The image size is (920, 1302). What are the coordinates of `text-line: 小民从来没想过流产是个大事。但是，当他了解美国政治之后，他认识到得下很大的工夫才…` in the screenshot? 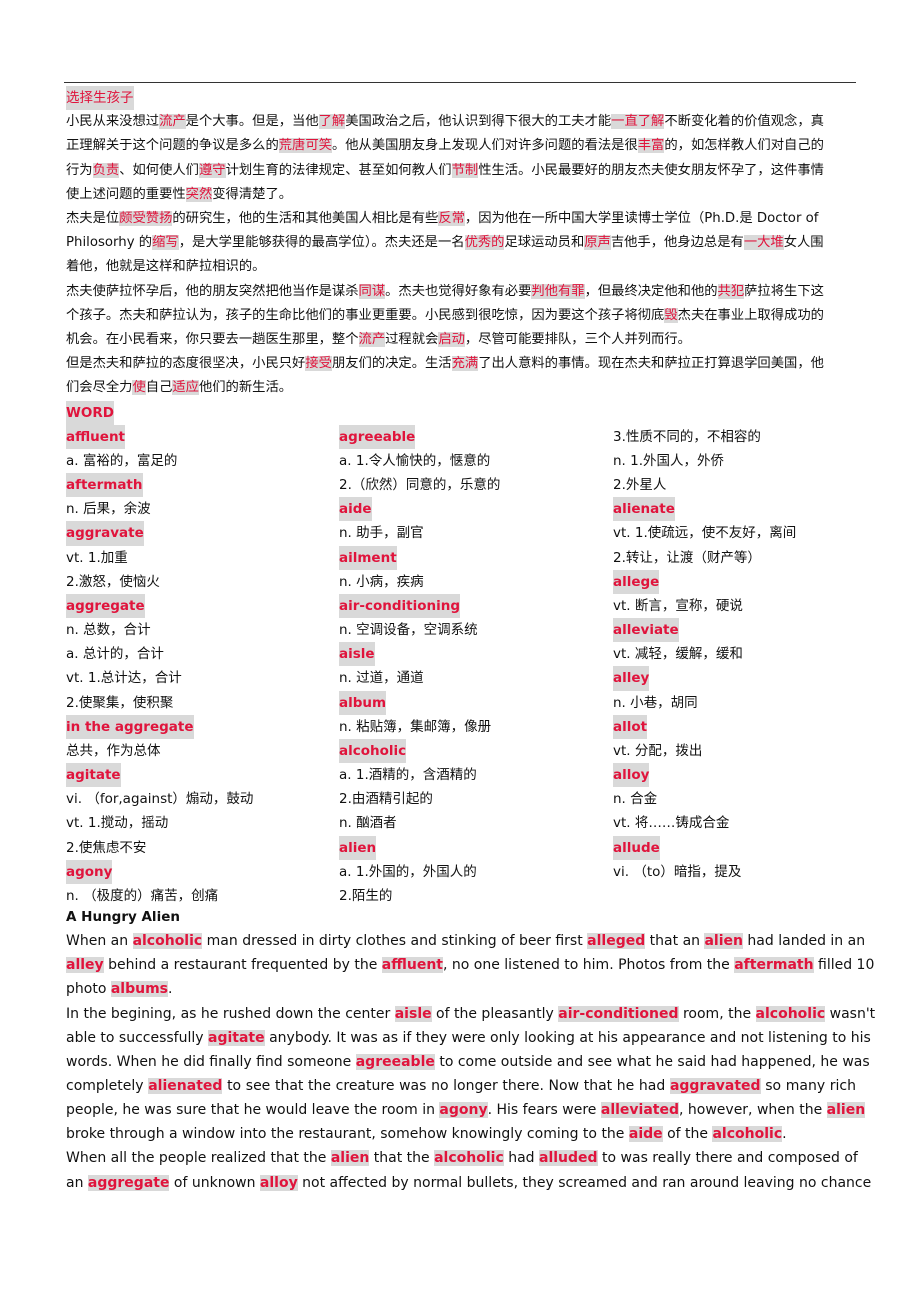 It's located at (461, 122).